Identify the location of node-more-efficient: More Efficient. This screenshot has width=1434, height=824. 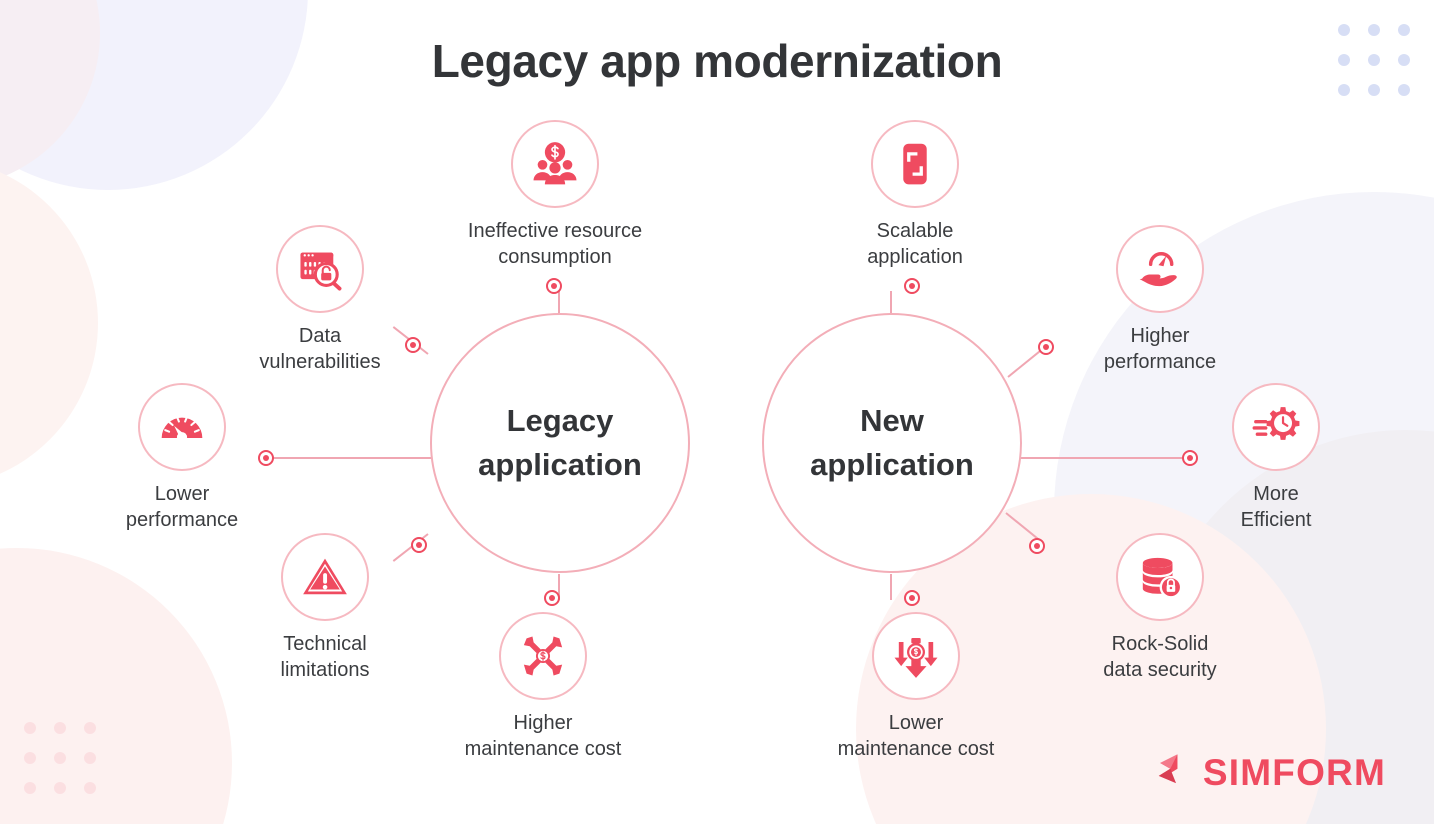
(1276, 458).